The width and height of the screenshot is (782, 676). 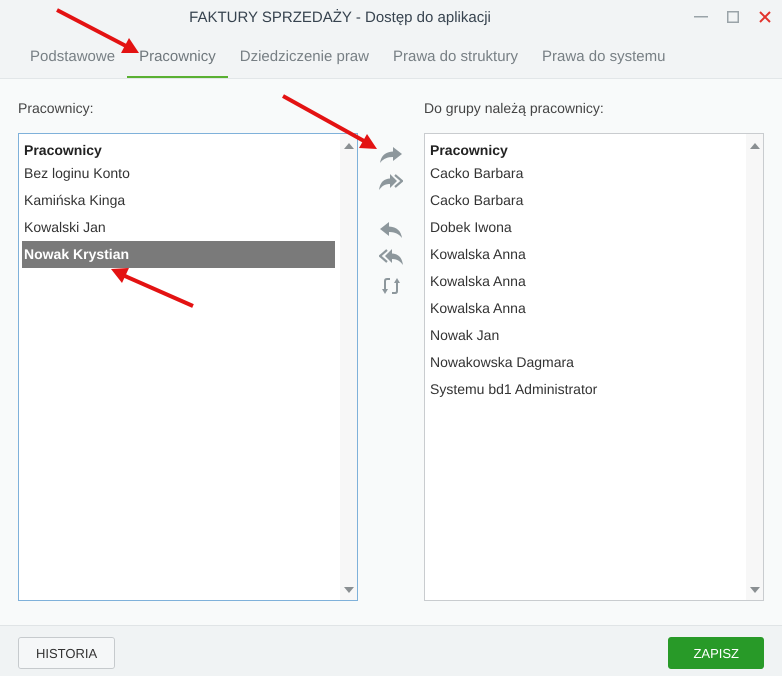 What do you see at coordinates (391, 230) in the screenshot?
I see `back-arrow-icon` at bounding box center [391, 230].